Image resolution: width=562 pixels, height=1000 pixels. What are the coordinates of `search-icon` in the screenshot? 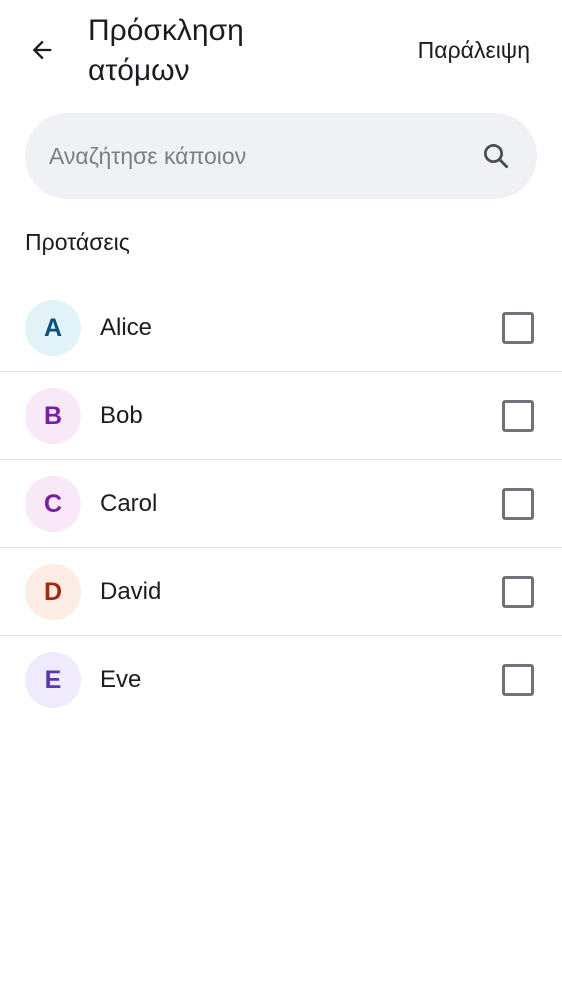 It's located at (496, 156).